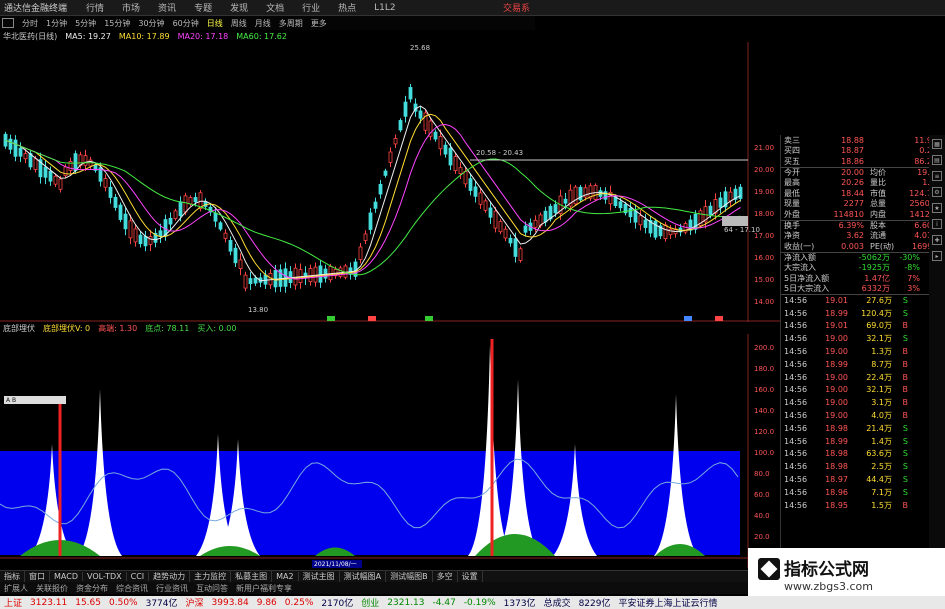 This screenshot has width=945, height=609. What do you see at coordinates (836, 479) in the screenshot?
I see `tick-price: 18.97` at bounding box center [836, 479].